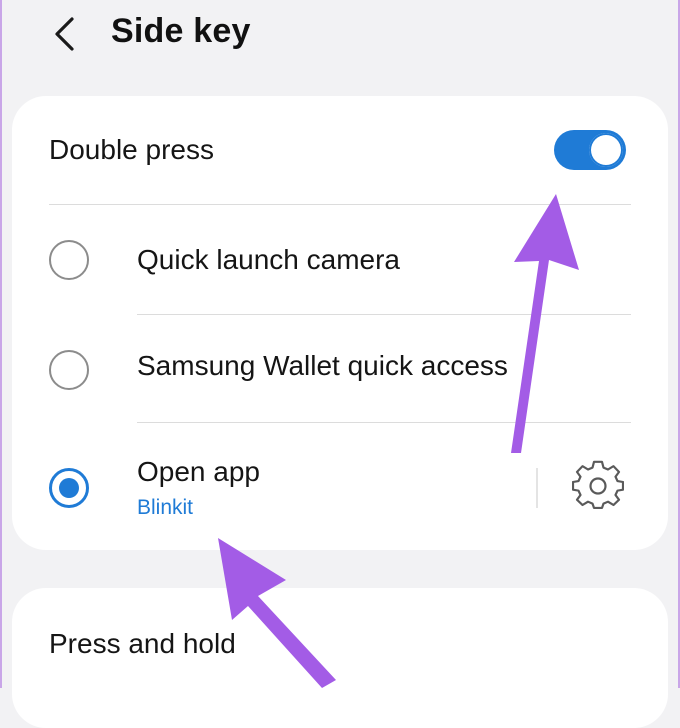 The image size is (680, 728). I want to click on radio-selected-dot, so click(69, 488).